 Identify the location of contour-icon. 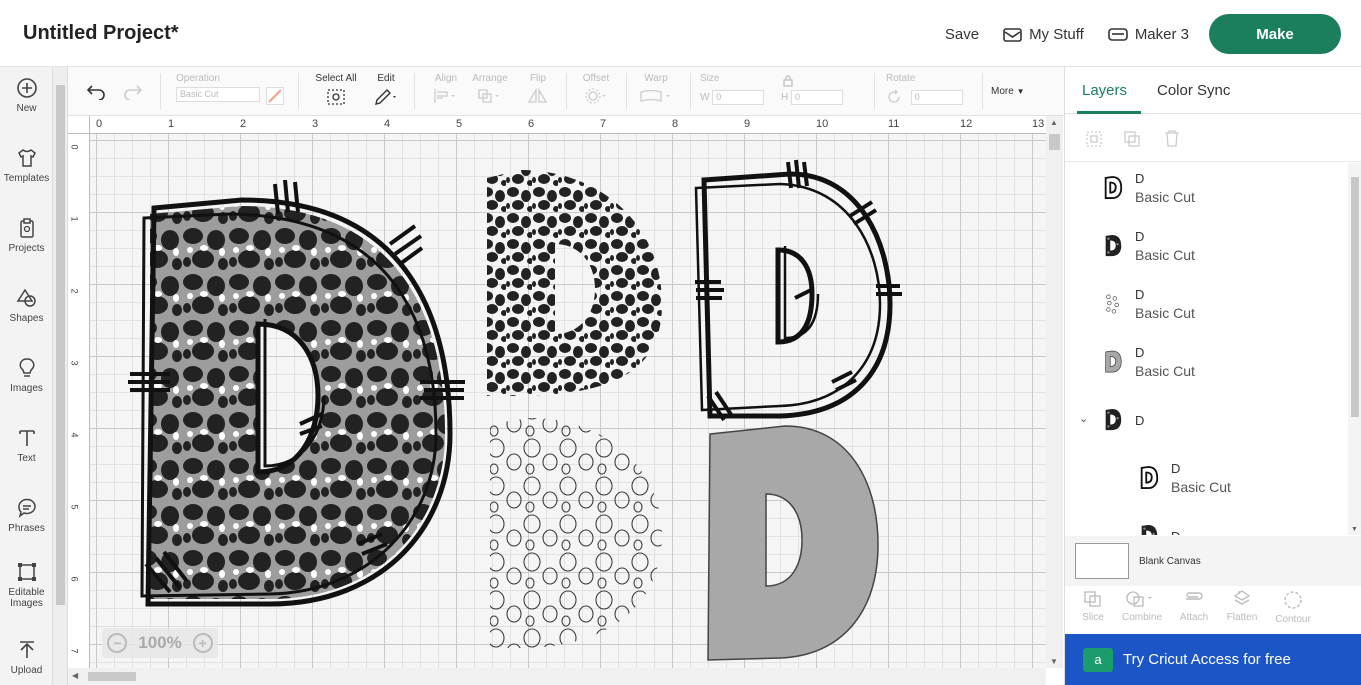
(1293, 600).